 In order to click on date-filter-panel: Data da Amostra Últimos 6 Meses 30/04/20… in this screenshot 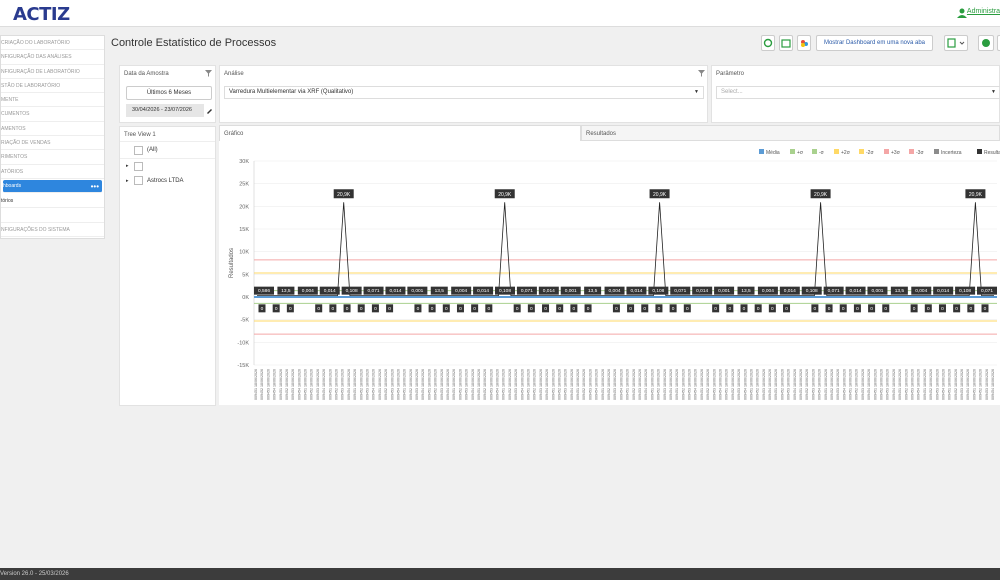, I will do `click(167, 94)`.